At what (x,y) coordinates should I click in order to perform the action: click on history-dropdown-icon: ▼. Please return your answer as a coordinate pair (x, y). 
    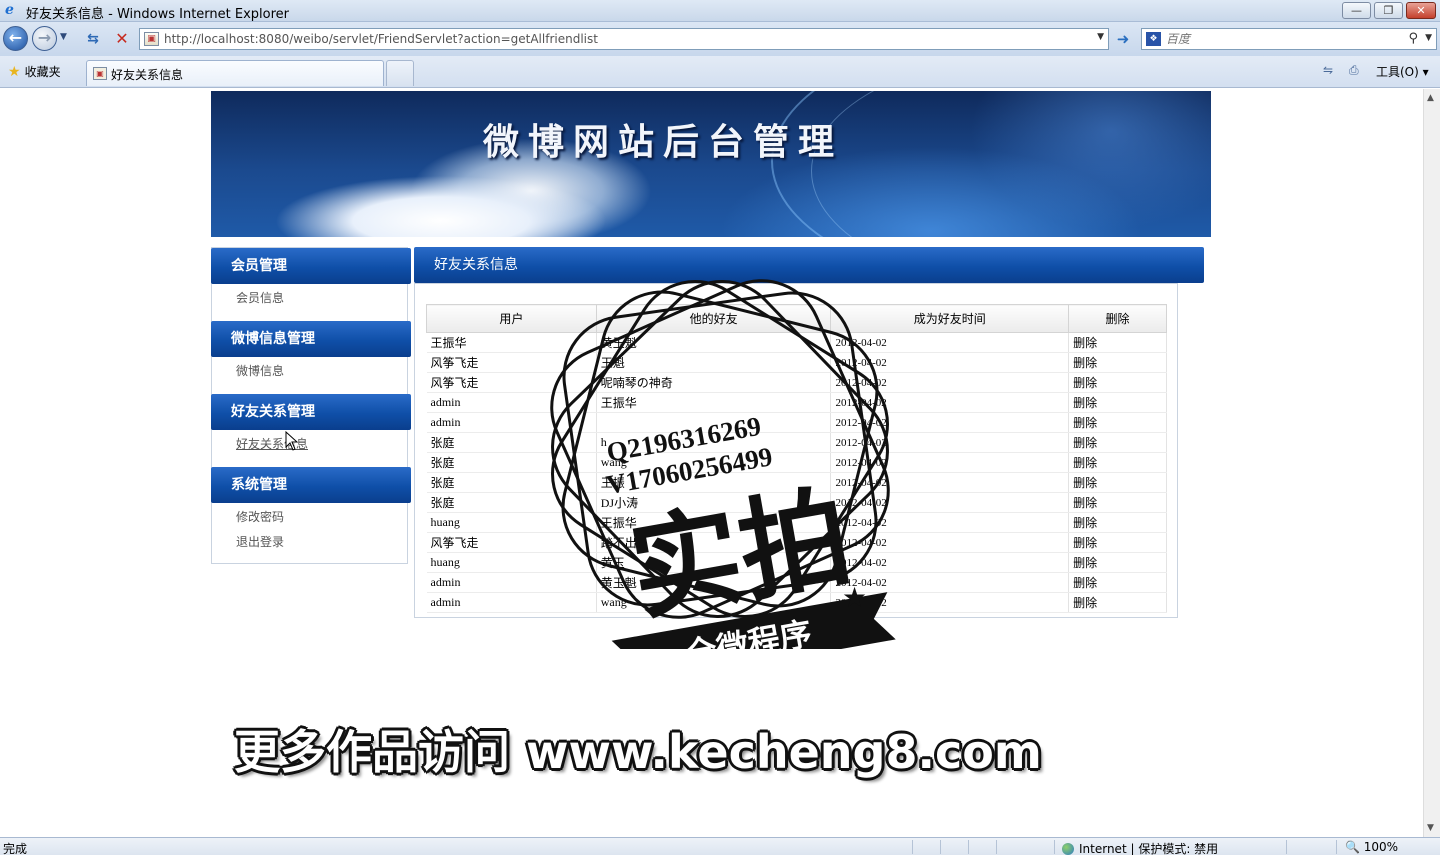
    Looking at the image, I should click on (63, 37).